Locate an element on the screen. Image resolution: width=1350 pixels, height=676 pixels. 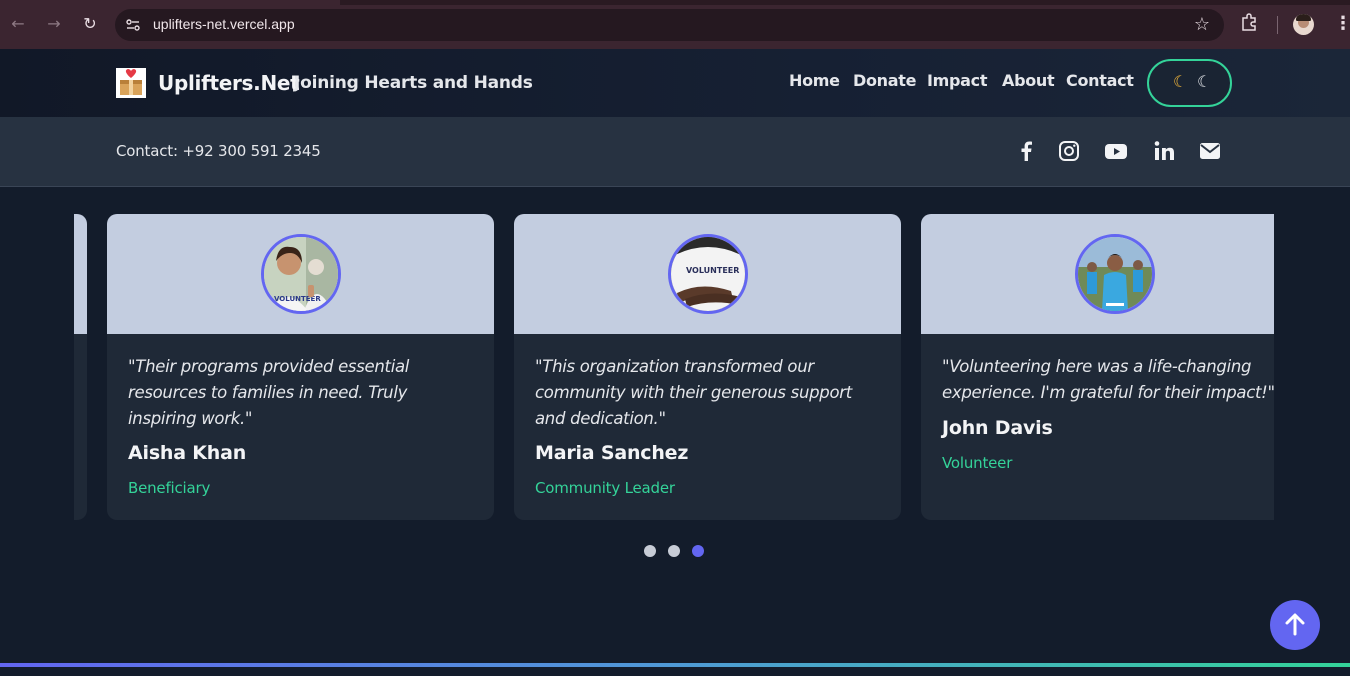
moon-outline-icon: ☾ is located at coordinates (1204, 81).